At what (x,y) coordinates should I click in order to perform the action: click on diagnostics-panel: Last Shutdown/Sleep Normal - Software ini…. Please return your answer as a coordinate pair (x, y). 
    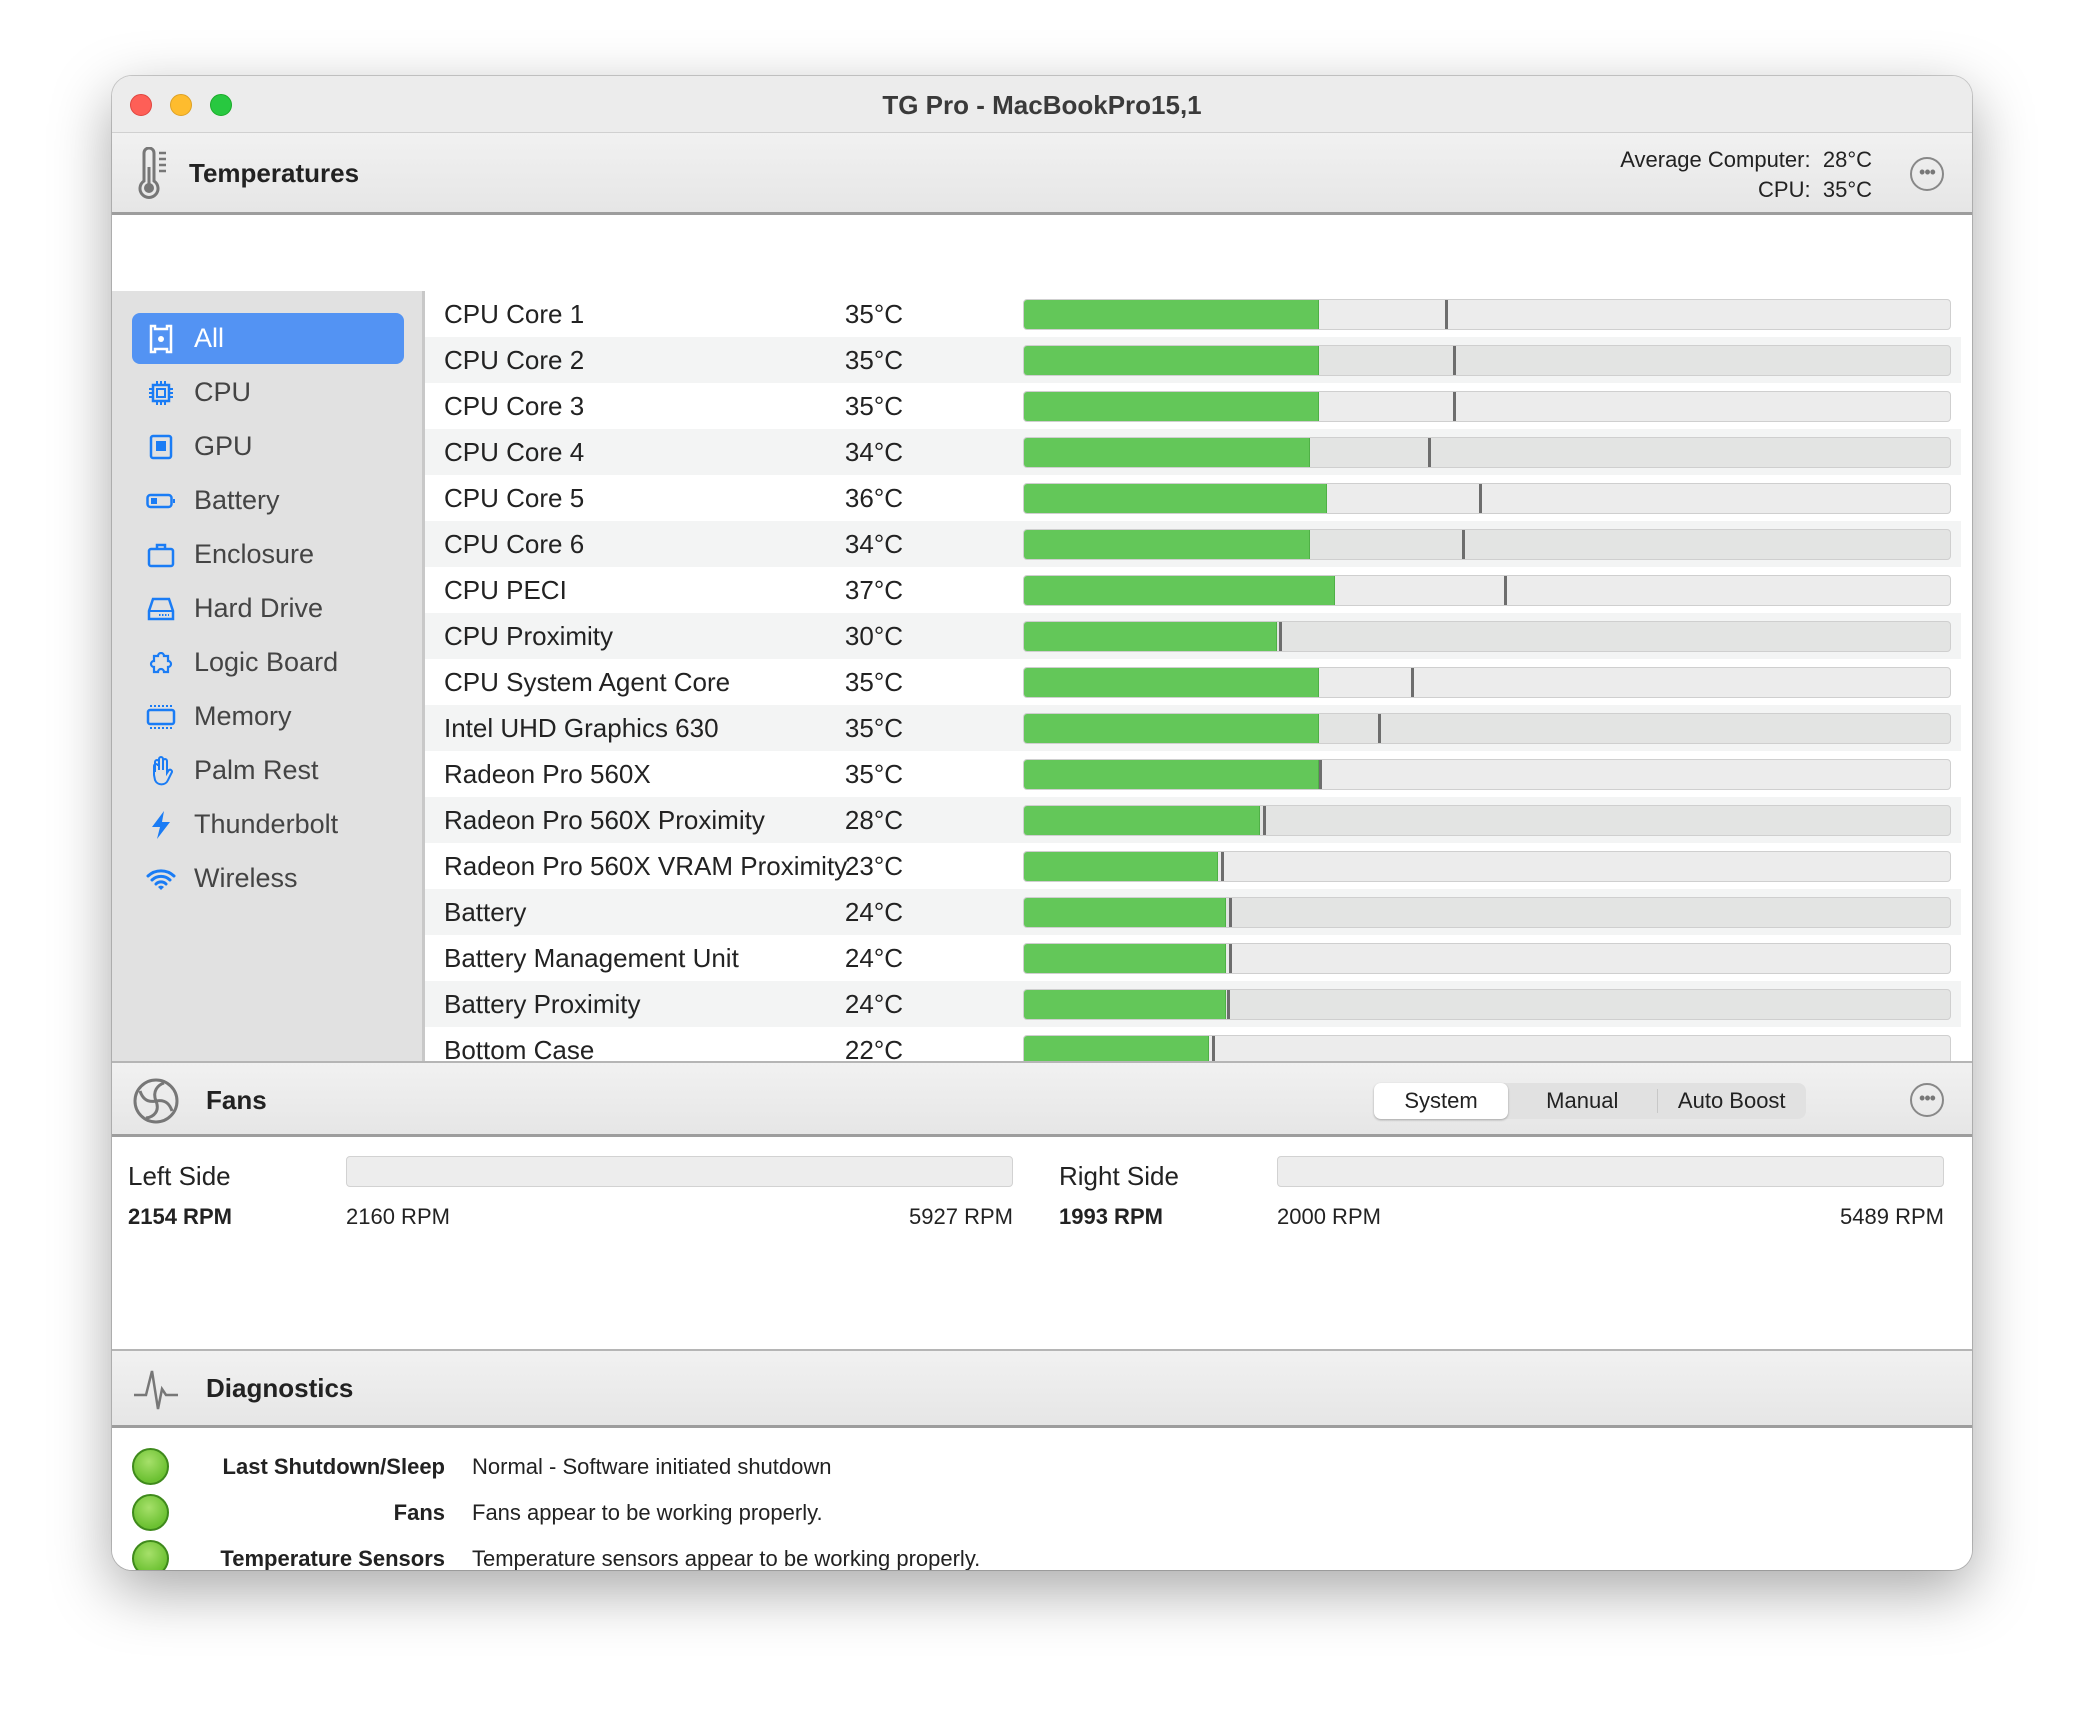
    Looking at the image, I should click on (1042, 1499).